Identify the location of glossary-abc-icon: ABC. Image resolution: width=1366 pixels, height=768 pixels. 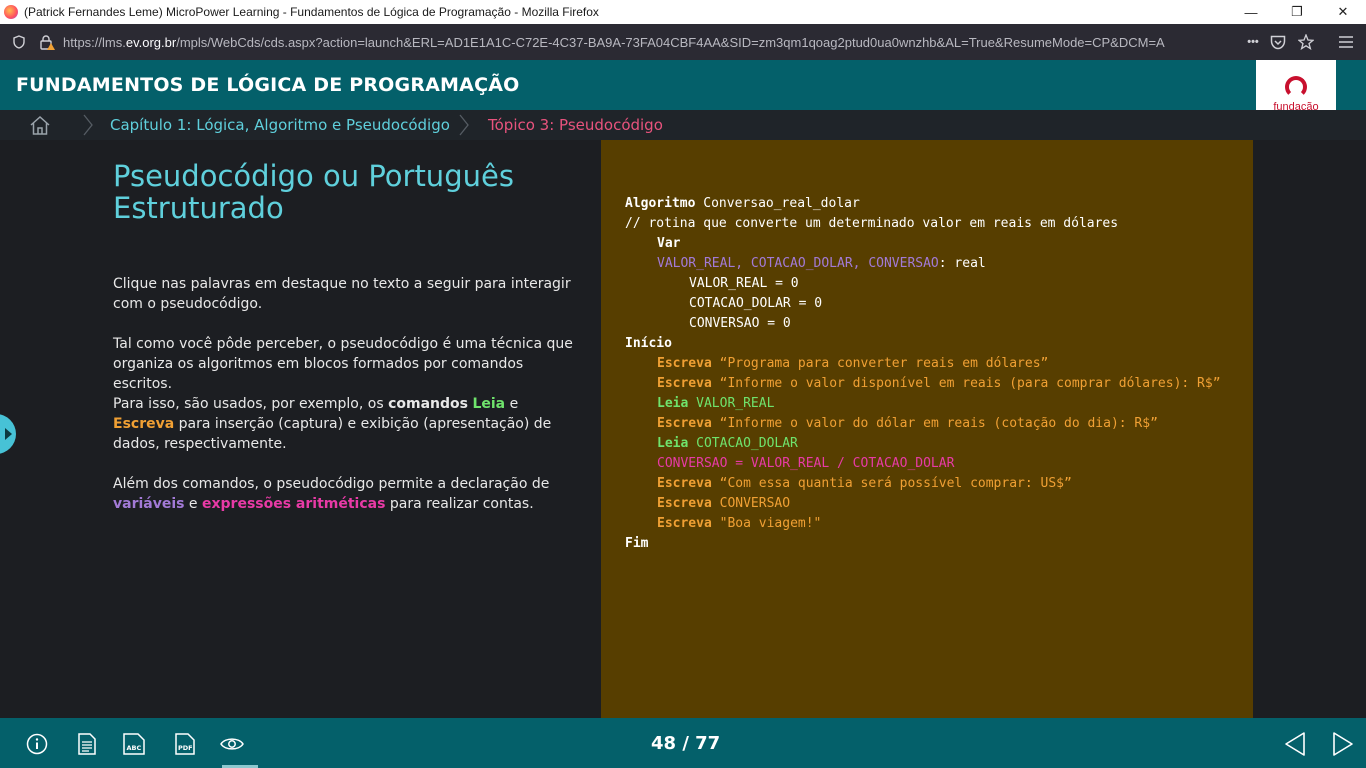
(134, 744).